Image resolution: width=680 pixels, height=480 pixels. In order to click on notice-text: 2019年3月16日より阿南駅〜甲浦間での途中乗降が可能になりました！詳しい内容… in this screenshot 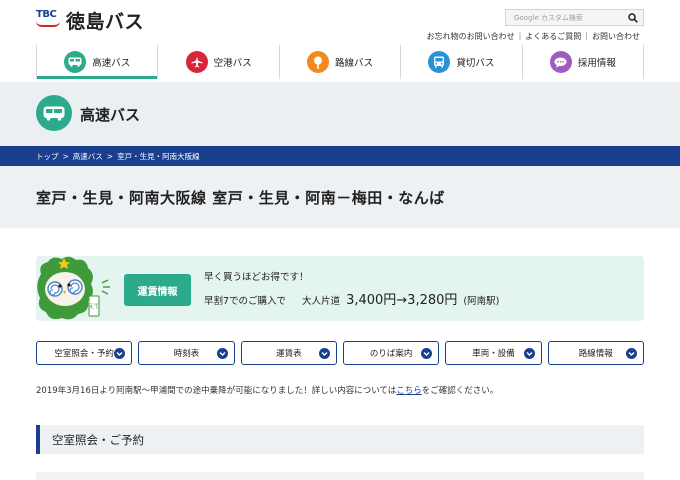, I will do `click(267, 390)`.